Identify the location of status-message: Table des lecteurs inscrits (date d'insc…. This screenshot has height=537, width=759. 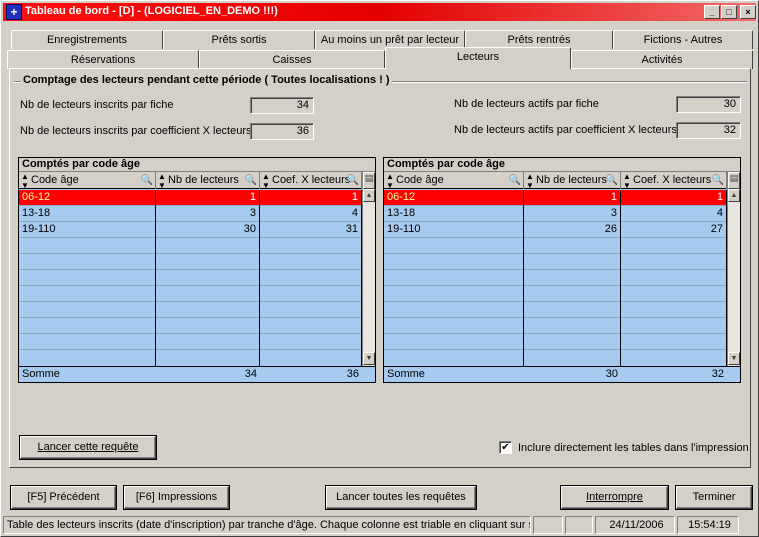
(267, 525).